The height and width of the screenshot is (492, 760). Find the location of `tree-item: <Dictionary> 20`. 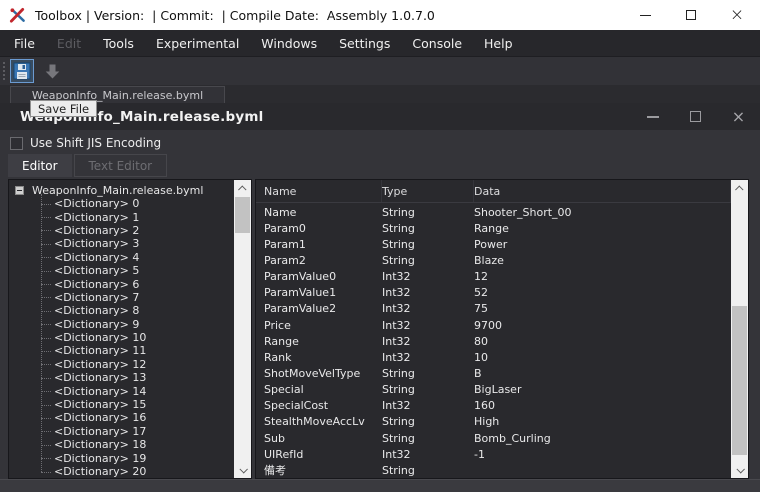

tree-item: <Dictionary> 20 is located at coordinates (137, 471).